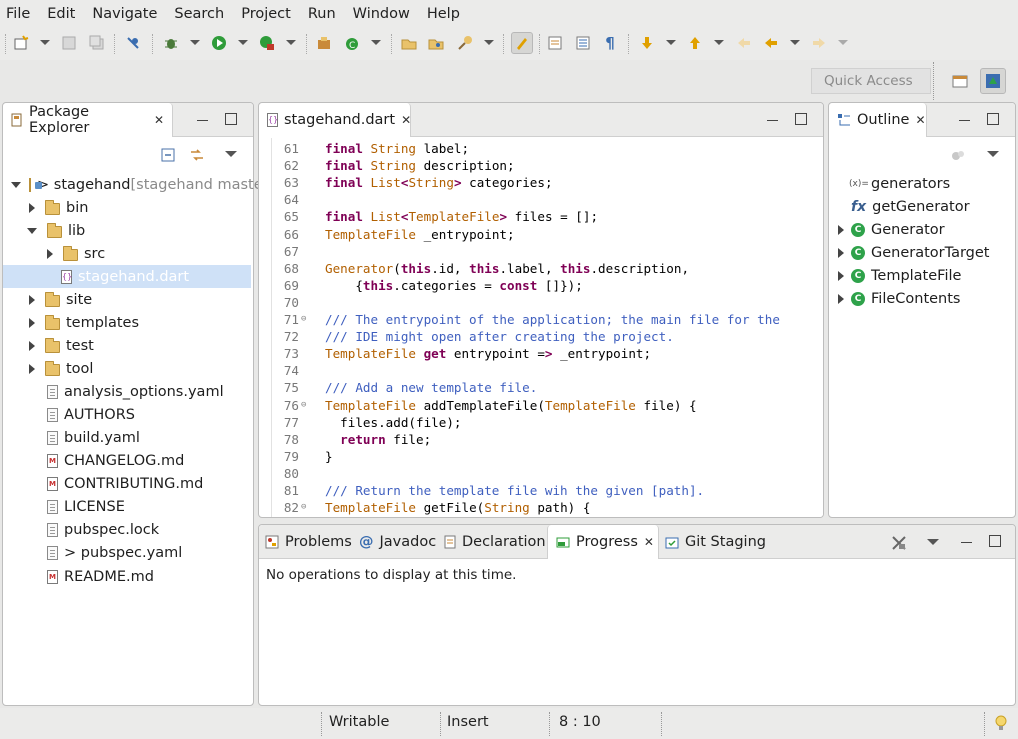  What do you see at coordinates (199, 14) in the screenshot?
I see `menu-search: Search` at bounding box center [199, 14].